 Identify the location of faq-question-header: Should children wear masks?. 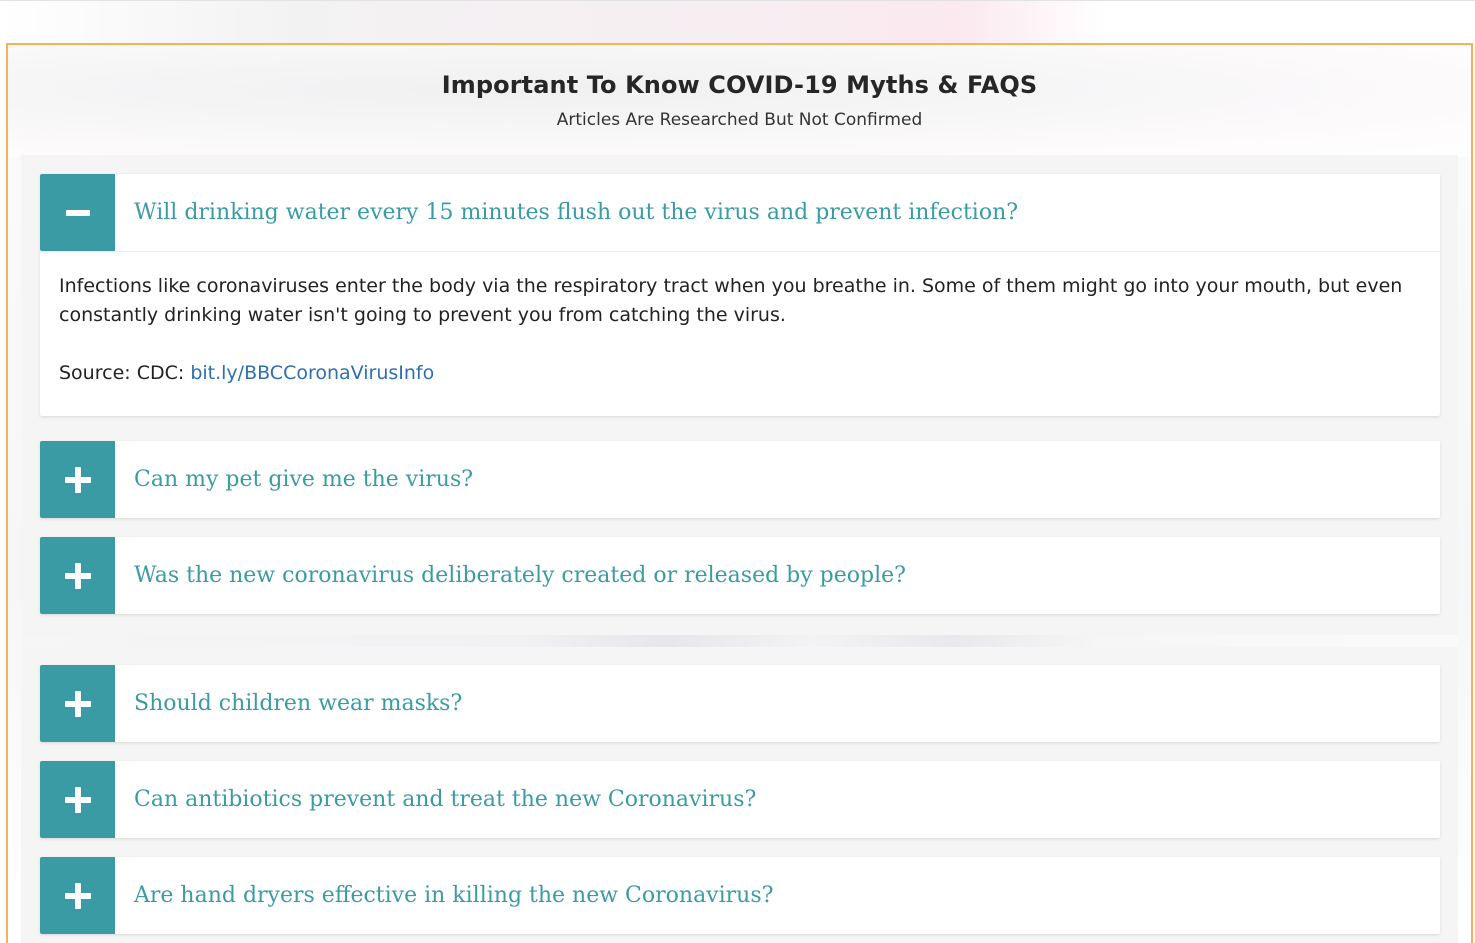
(740, 703).